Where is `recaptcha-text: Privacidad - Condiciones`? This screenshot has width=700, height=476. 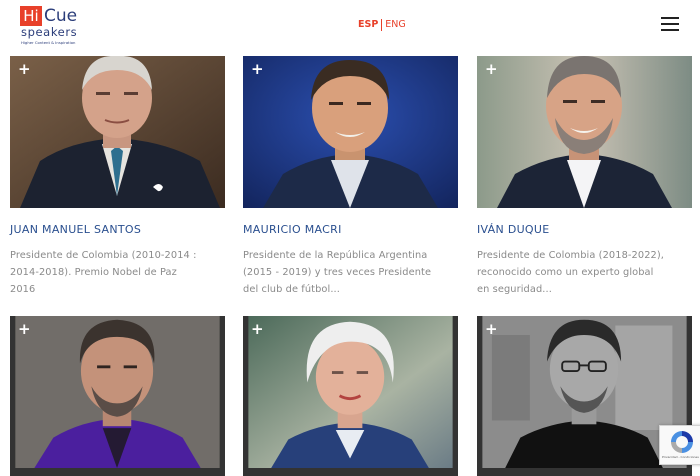 recaptcha-text: Privacidad - Condiciones is located at coordinates (680, 457).